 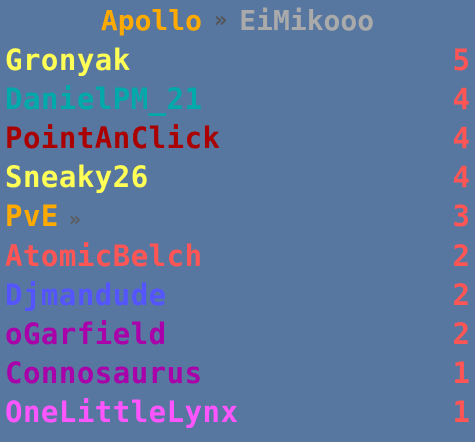 I want to click on title-player-name: EiMikooo, so click(x=307, y=20).